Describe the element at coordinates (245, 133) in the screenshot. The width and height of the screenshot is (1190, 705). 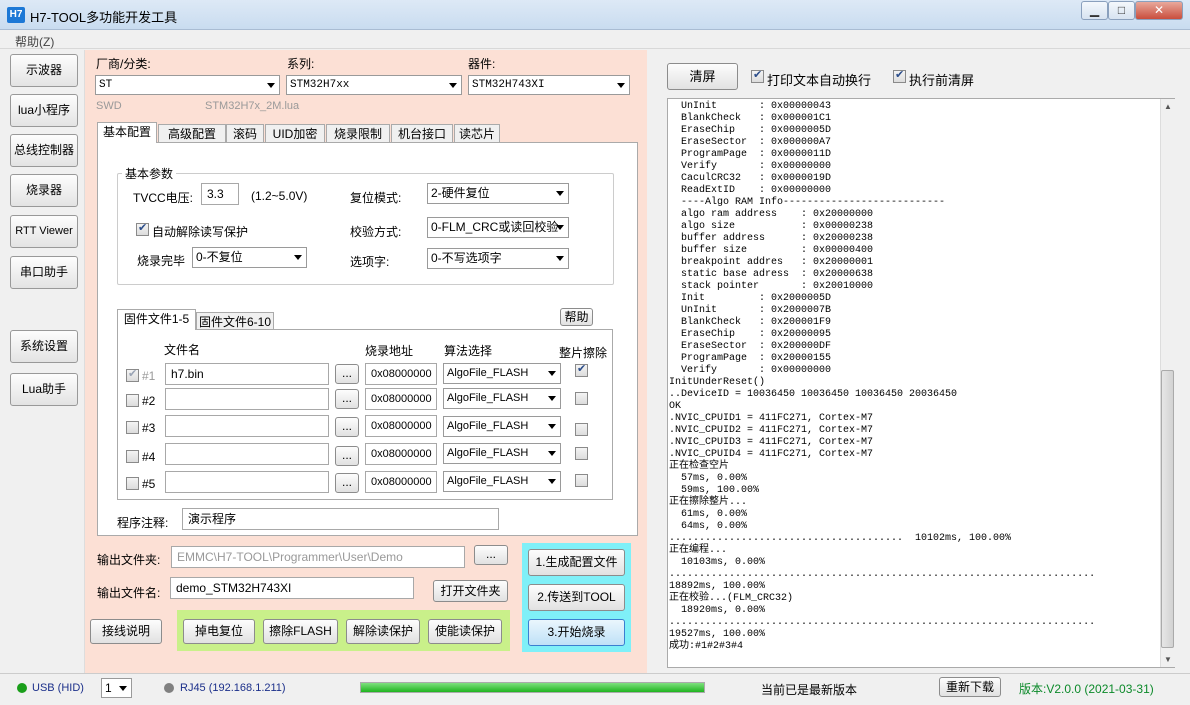
I see `tab-rolling-code: 滚码` at that location.